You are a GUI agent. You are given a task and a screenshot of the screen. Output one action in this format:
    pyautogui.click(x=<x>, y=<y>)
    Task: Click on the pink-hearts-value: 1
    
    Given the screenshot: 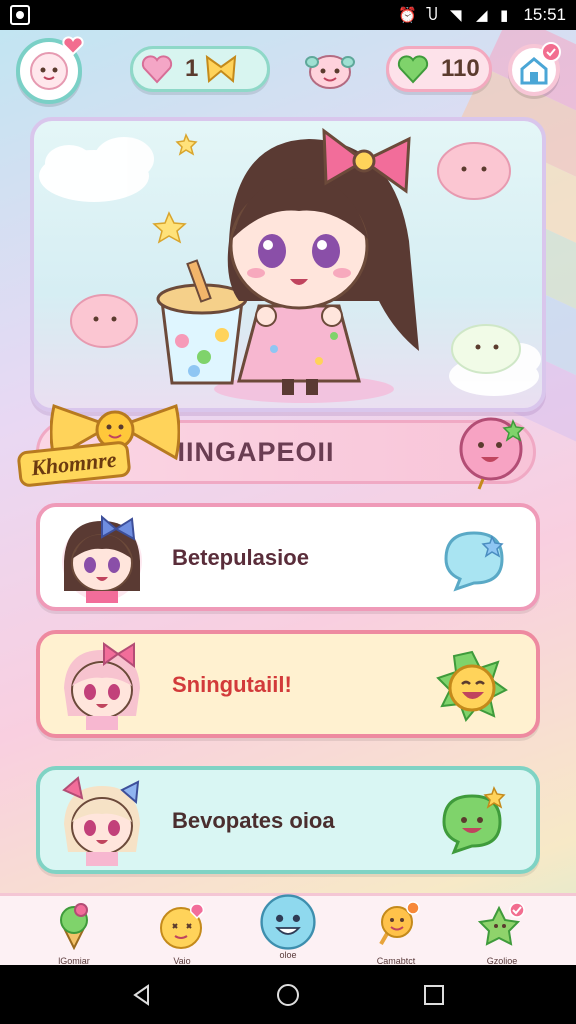 What is the action you would take?
    pyautogui.click(x=192, y=68)
    